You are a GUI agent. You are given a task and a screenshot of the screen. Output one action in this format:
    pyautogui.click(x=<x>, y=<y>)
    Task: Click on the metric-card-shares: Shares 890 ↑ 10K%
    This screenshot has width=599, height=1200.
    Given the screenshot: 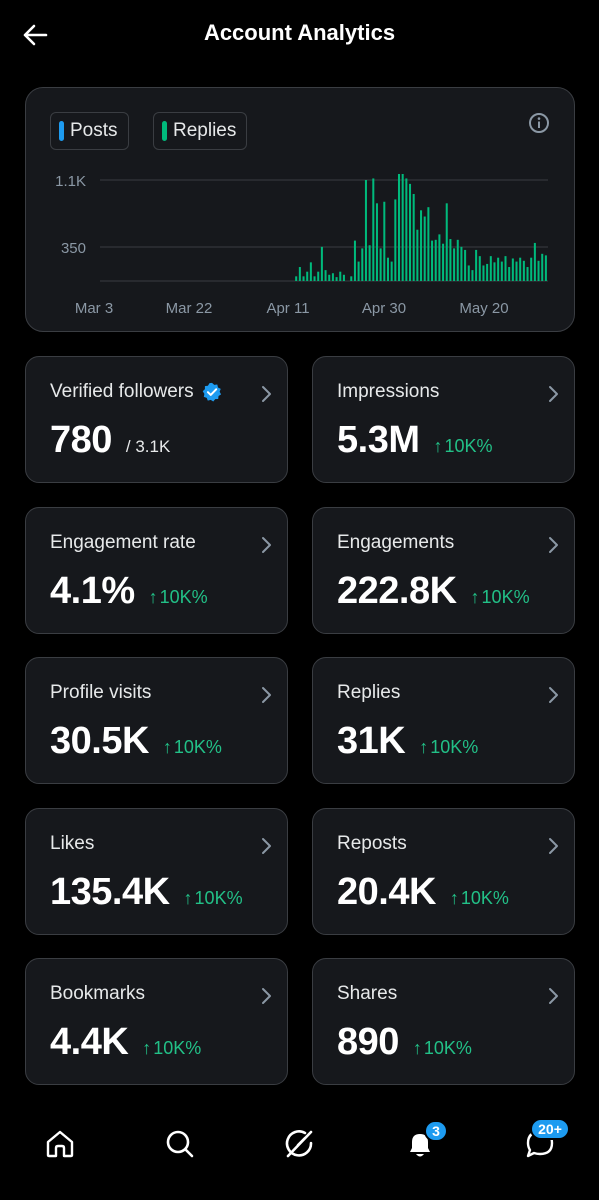 What is the action you would take?
    pyautogui.click(x=443, y=1021)
    